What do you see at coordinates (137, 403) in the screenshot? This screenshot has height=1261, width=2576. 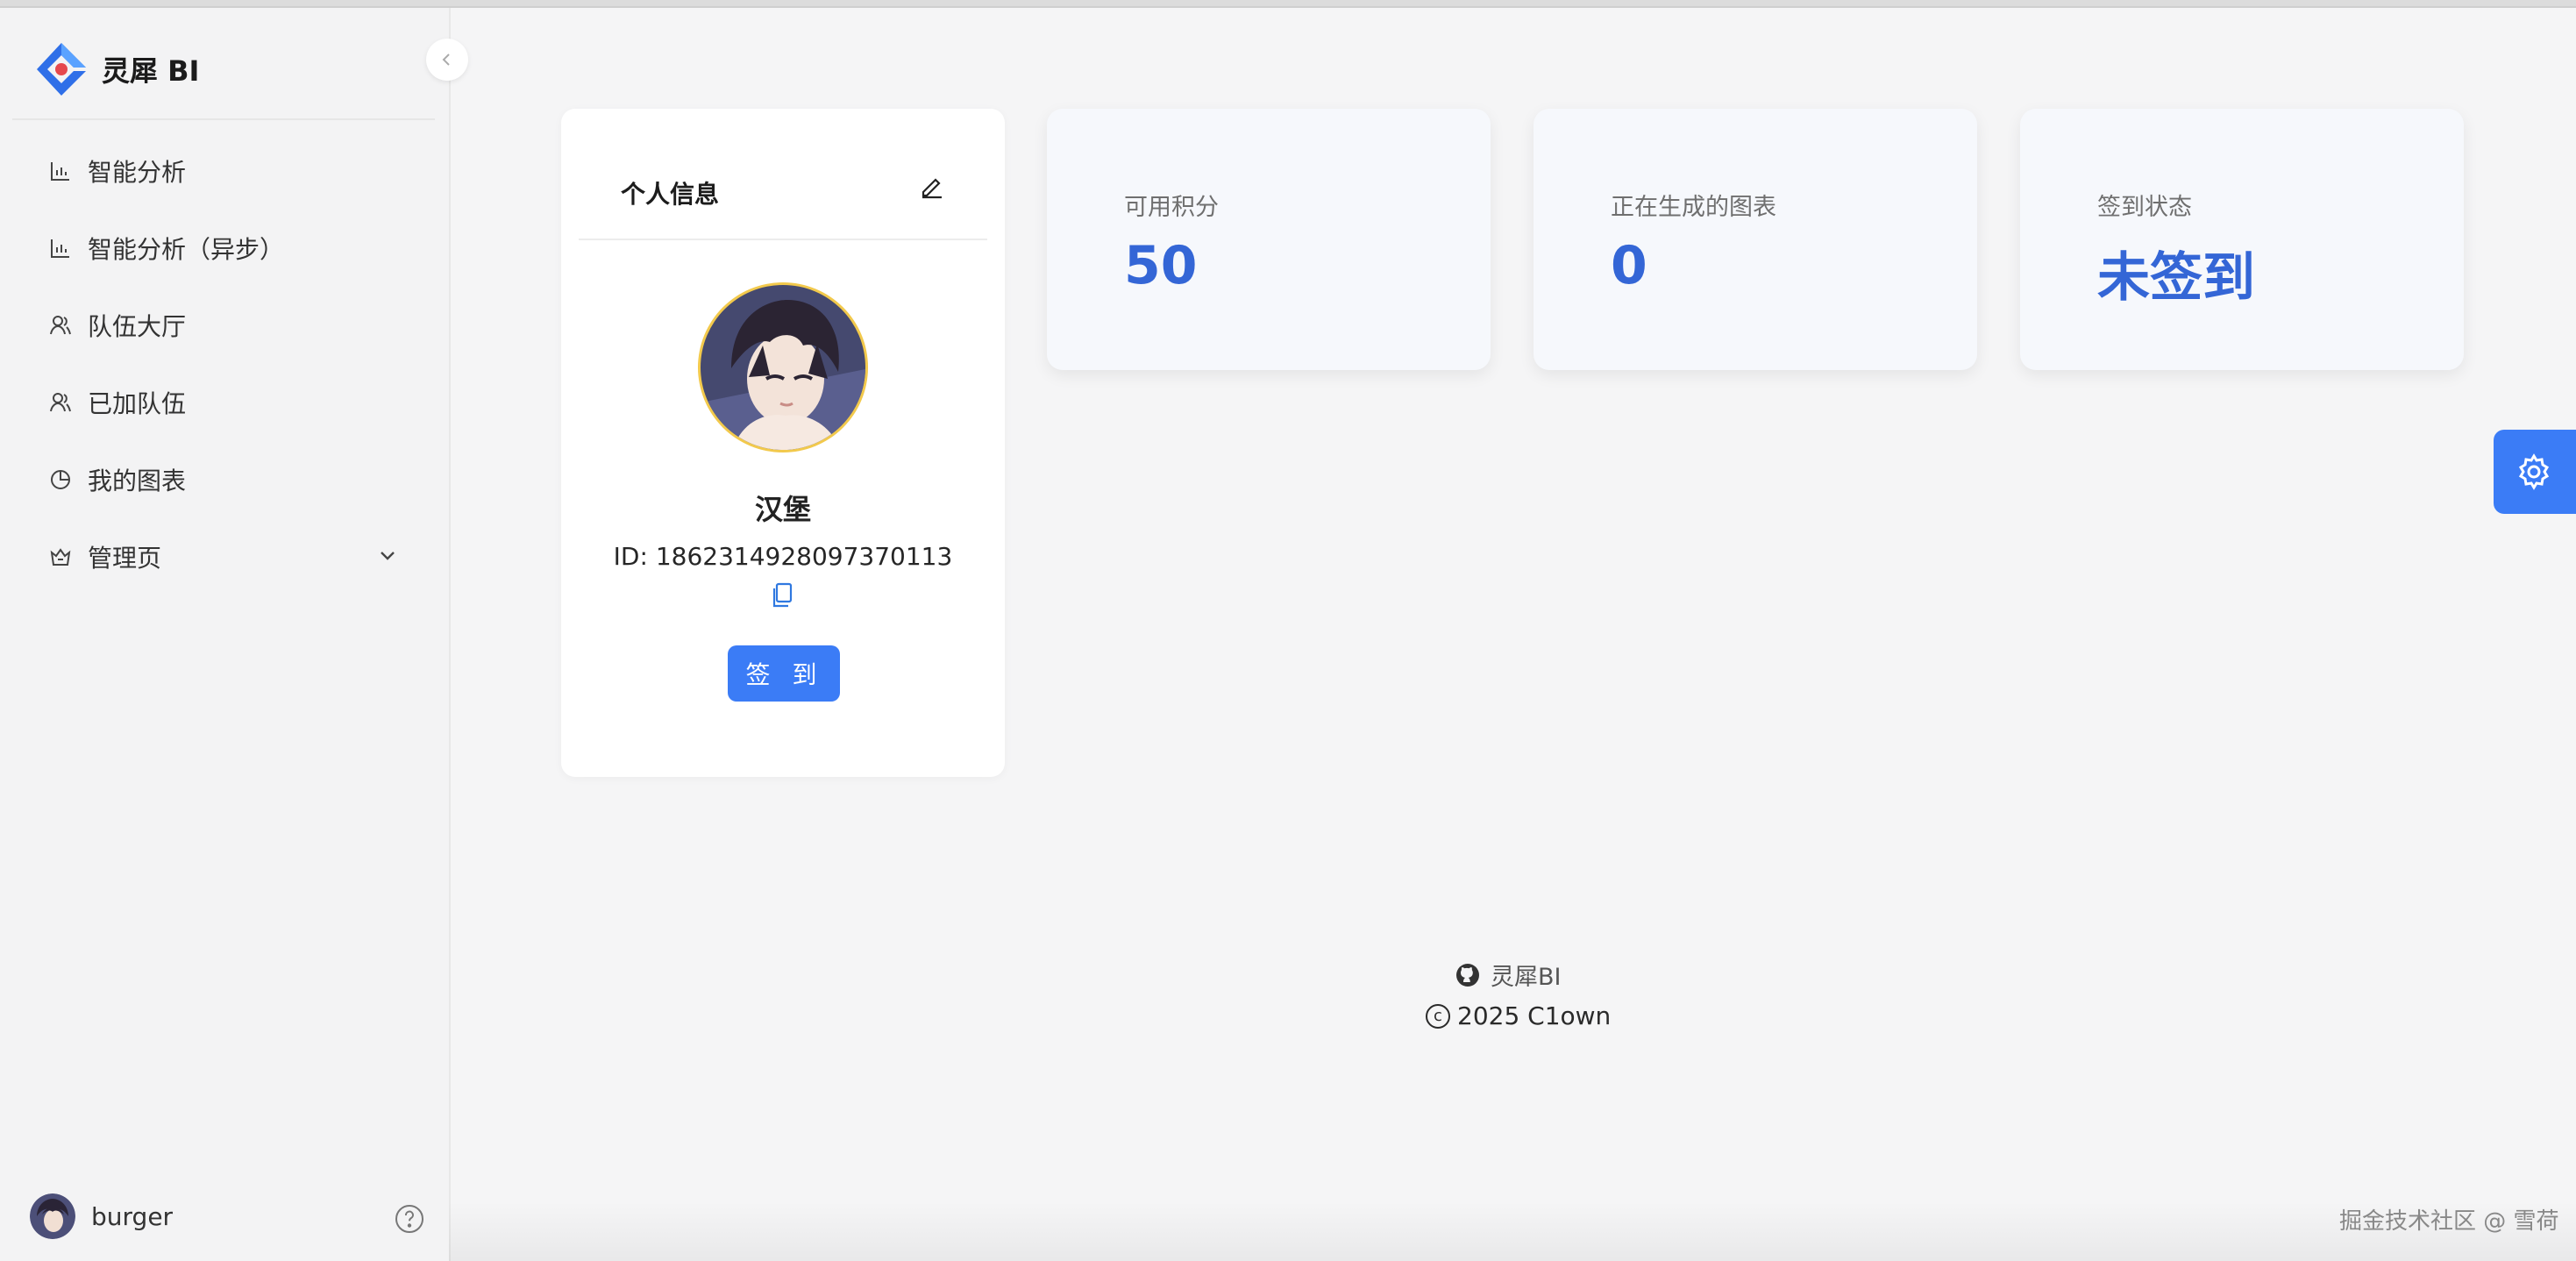 I see `sidebar-item-label: 已加队伍` at bounding box center [137, 403].